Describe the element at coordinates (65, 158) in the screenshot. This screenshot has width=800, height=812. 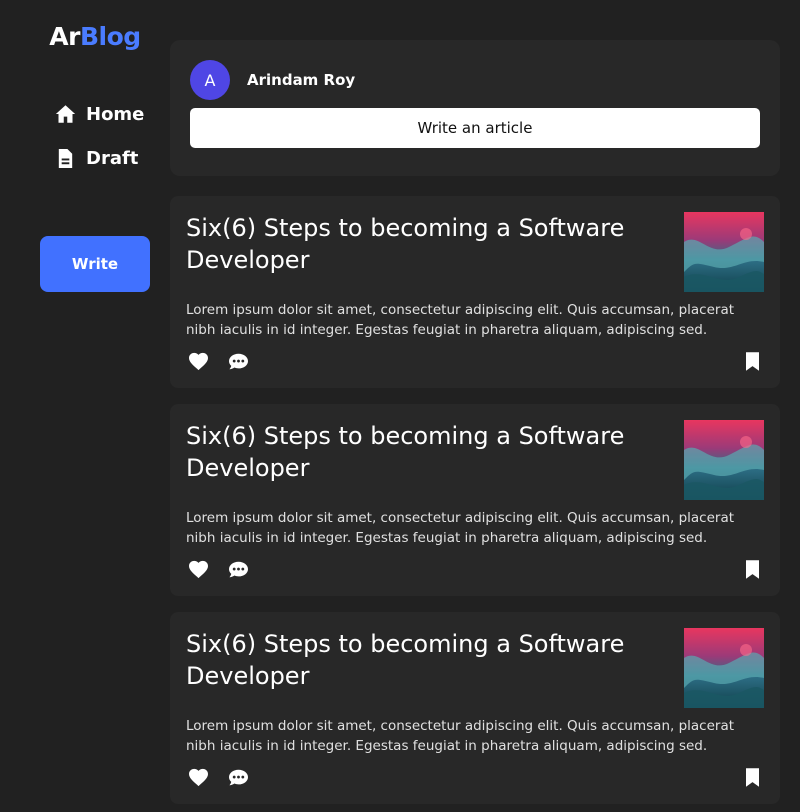
I see `document-icon` at that location.